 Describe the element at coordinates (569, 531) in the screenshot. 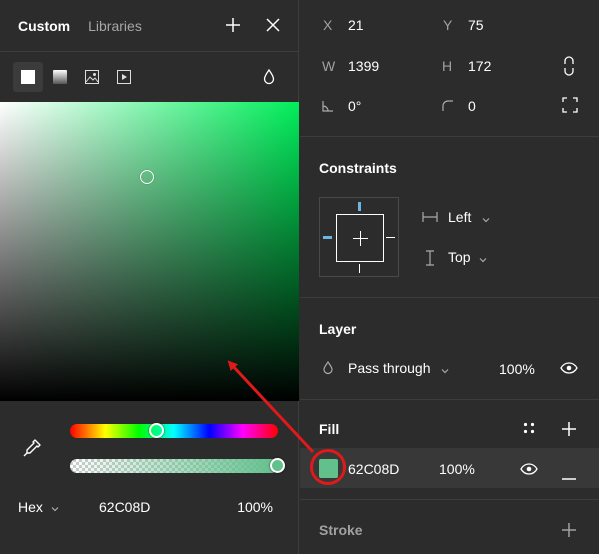

I see `add-stroke-plus-icon` at that location.